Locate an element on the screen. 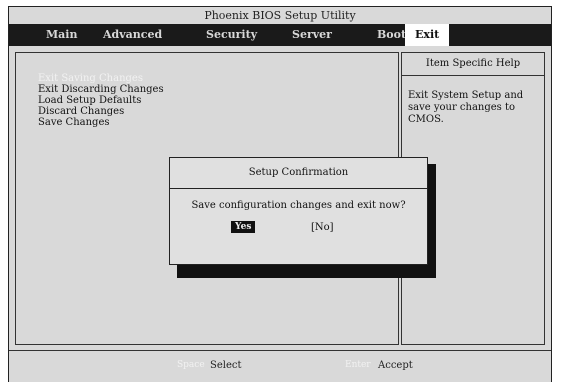 The height and width of the screenshot is (388, 561). load-setup-defaults-item: Load Setup Defaults is located at coordinates (101, 100).